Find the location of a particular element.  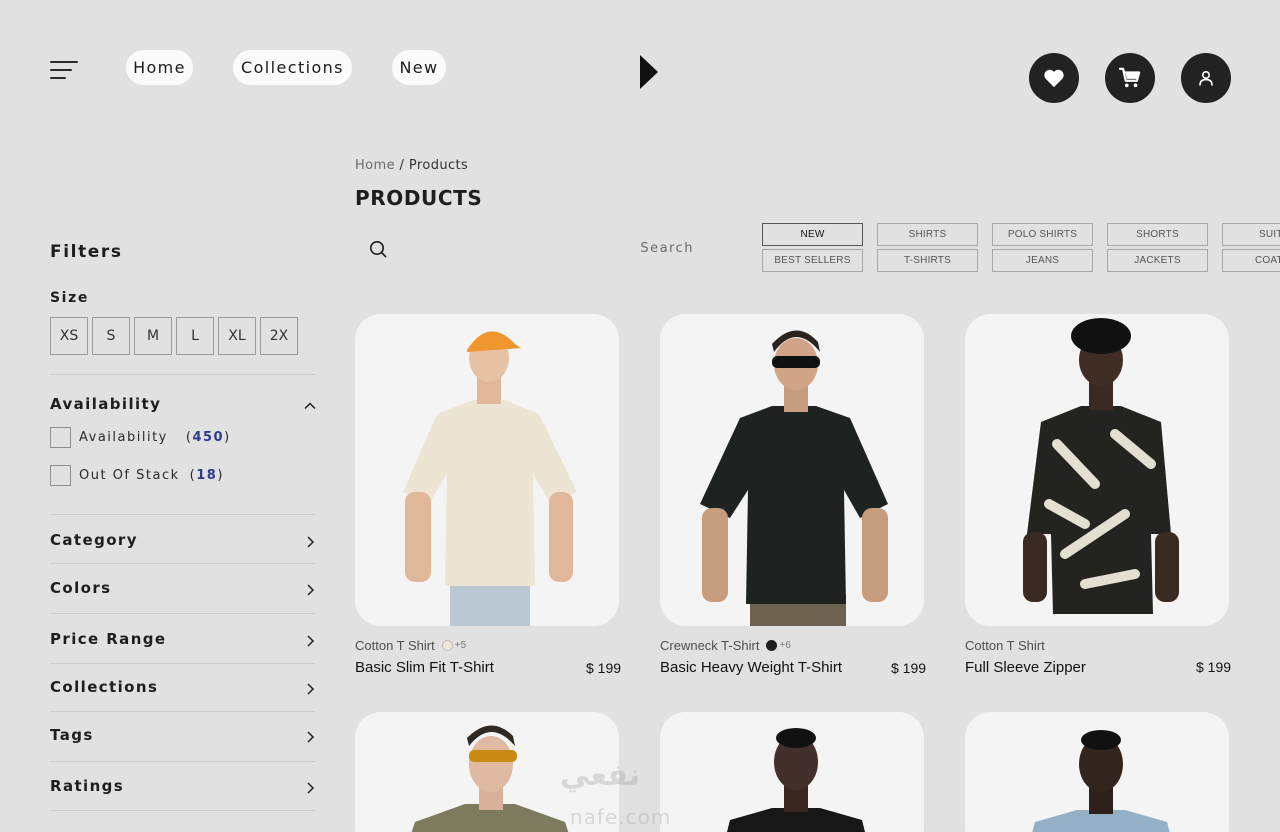

category-suit: SUIT is located at coordinates (1251, 234).